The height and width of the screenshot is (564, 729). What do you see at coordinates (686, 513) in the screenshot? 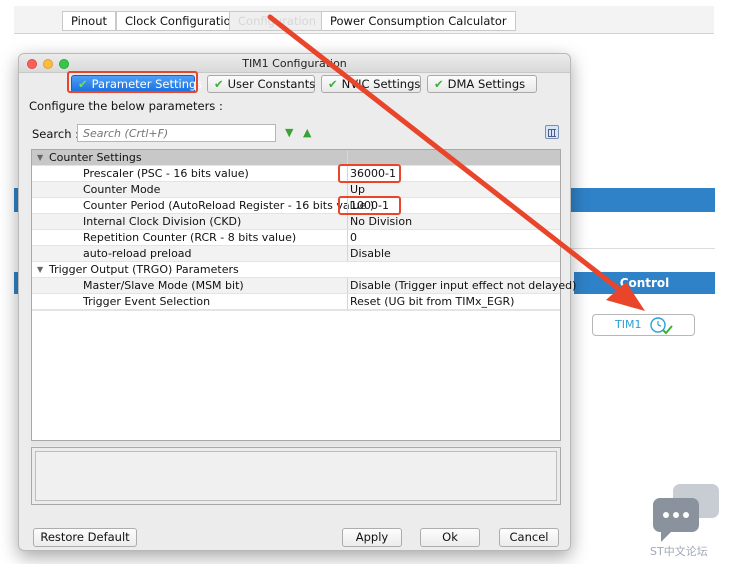
I see `chat-bubble-watermark-icon` at bounding box center [686, 513].